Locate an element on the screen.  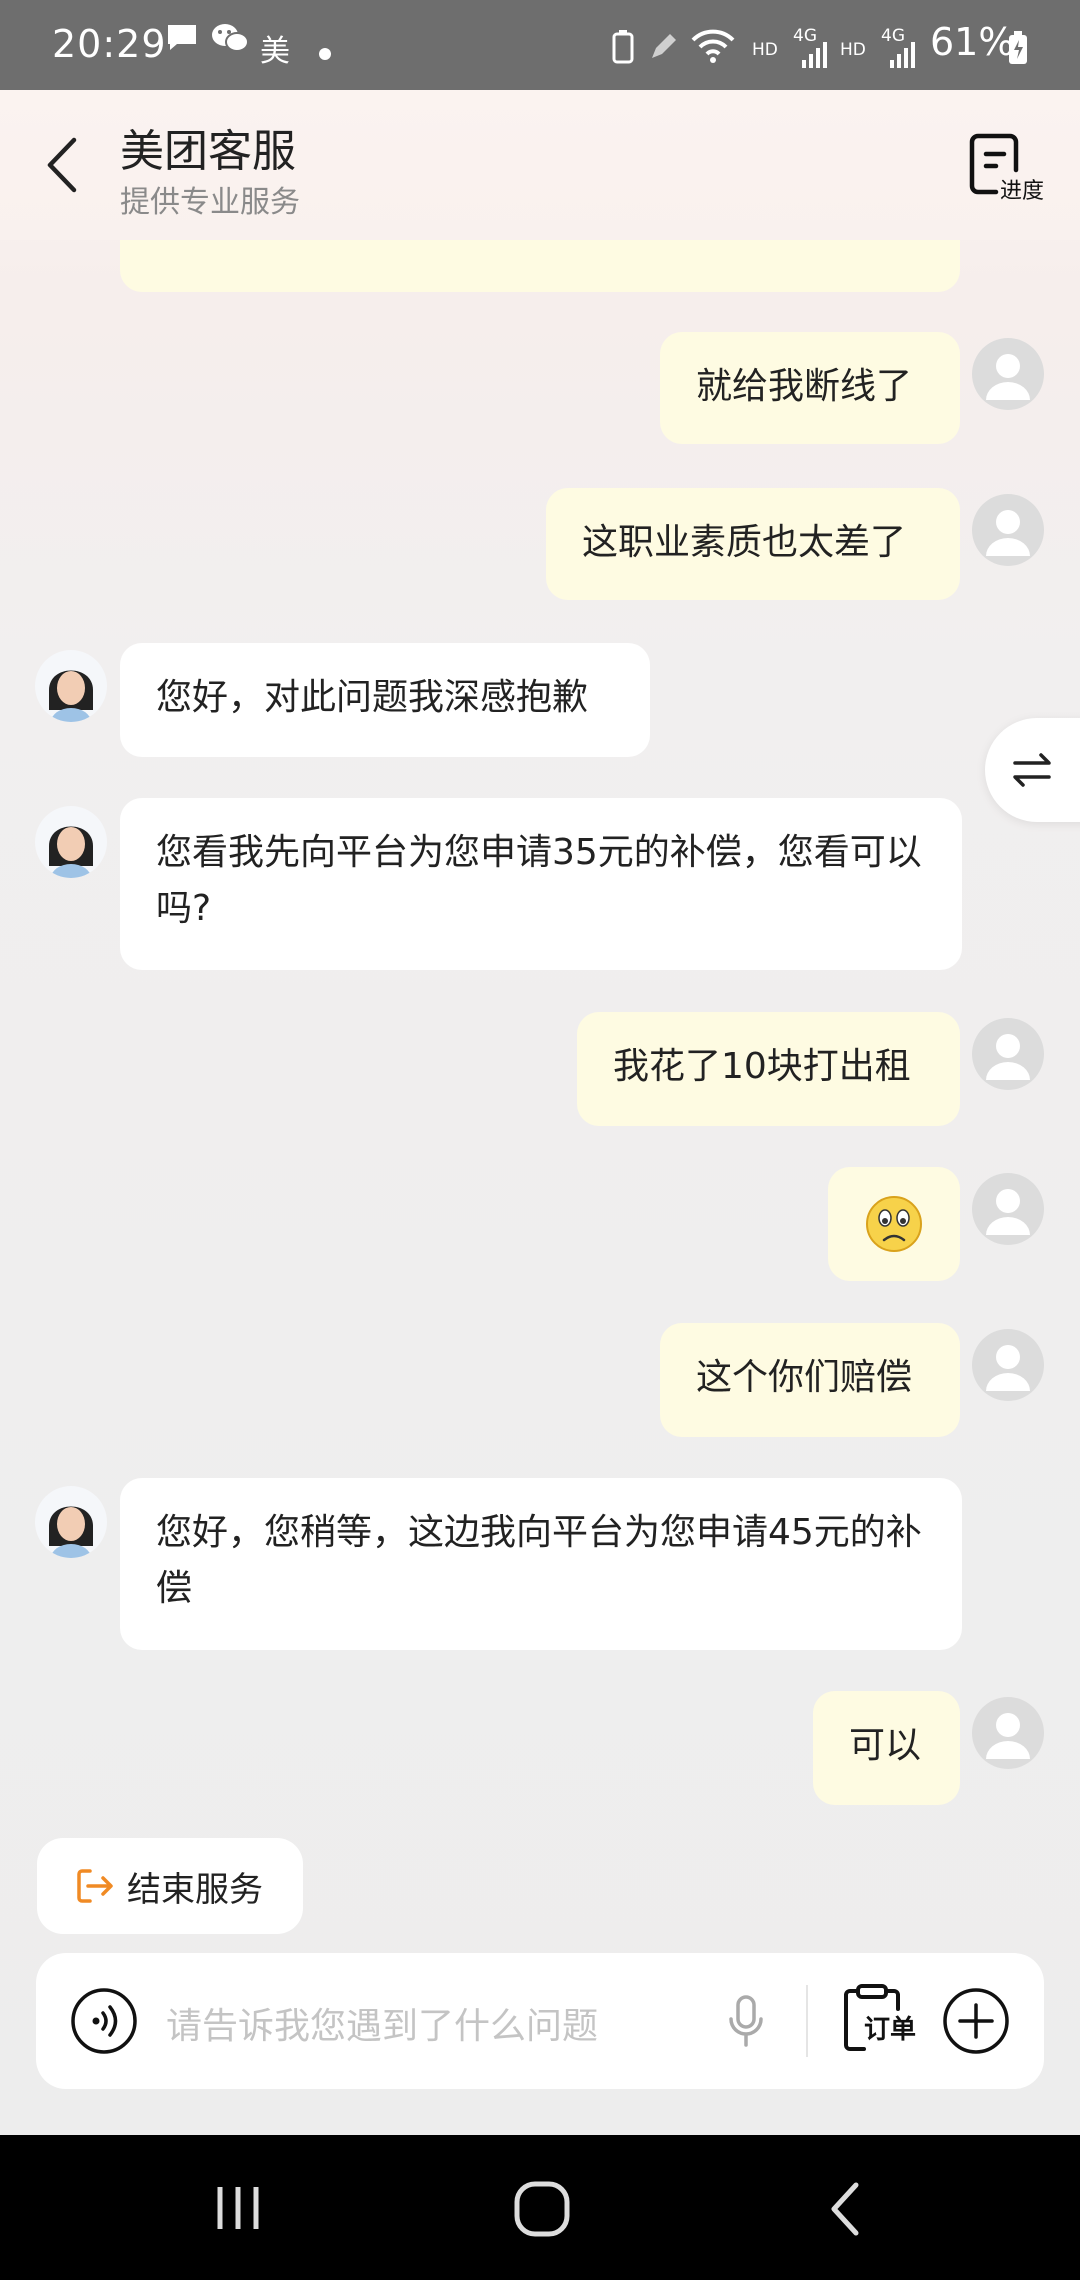
home-icon is located at coordinates (542, 2209).